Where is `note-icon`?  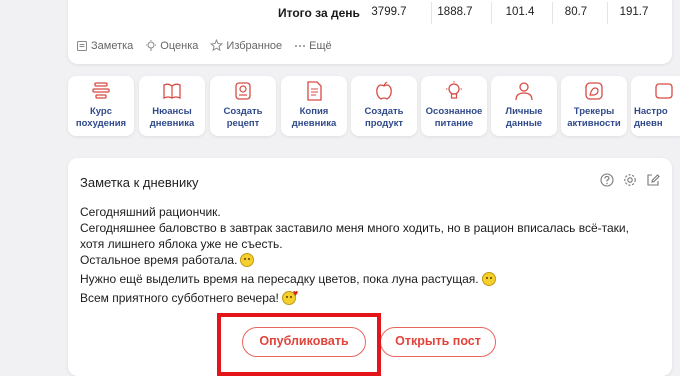 note-icon is located at coordinates (82, 45).